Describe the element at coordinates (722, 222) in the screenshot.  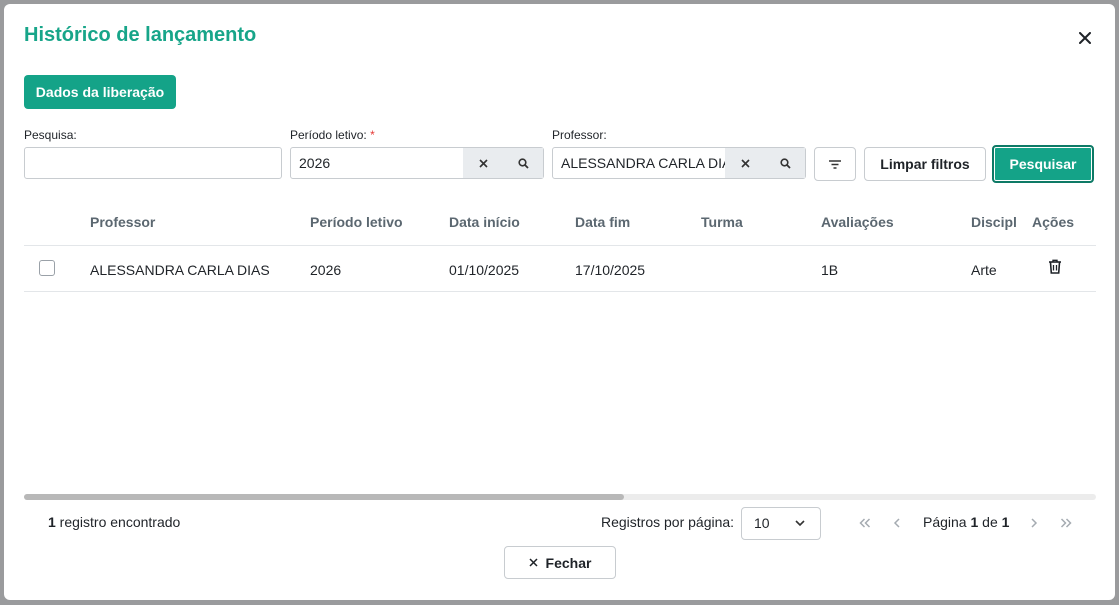
I see `column-class: Turma` at that location.